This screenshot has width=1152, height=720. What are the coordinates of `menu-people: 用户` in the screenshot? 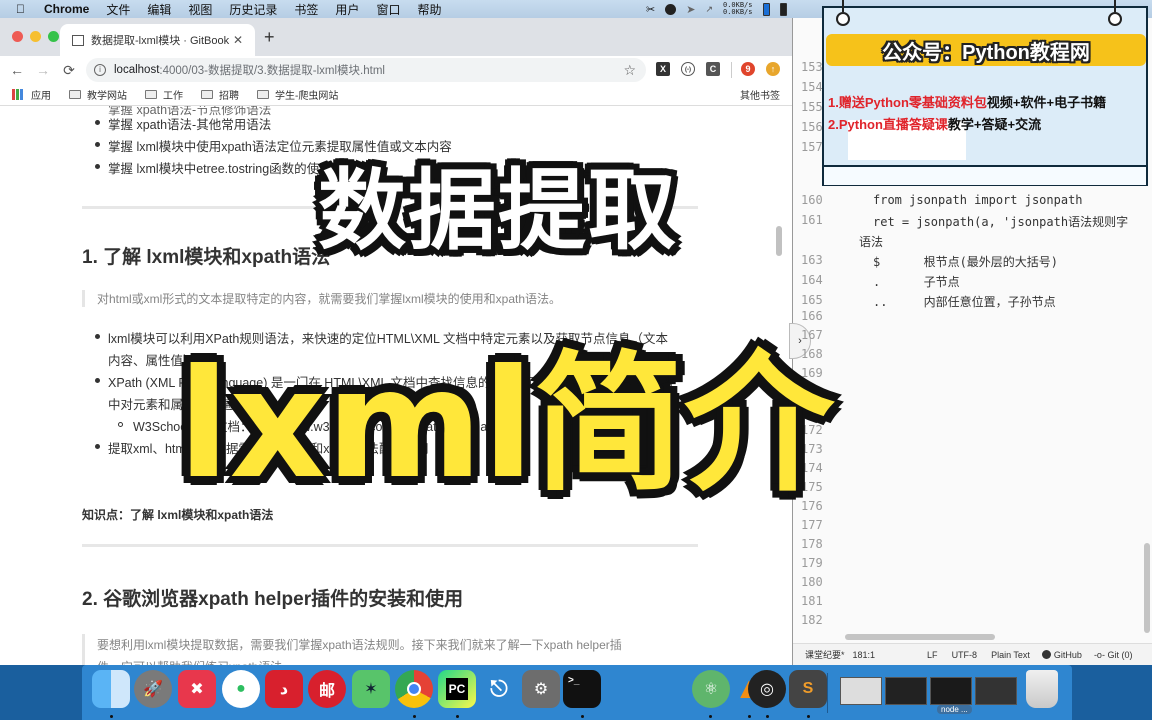 It's located at (347, 9).